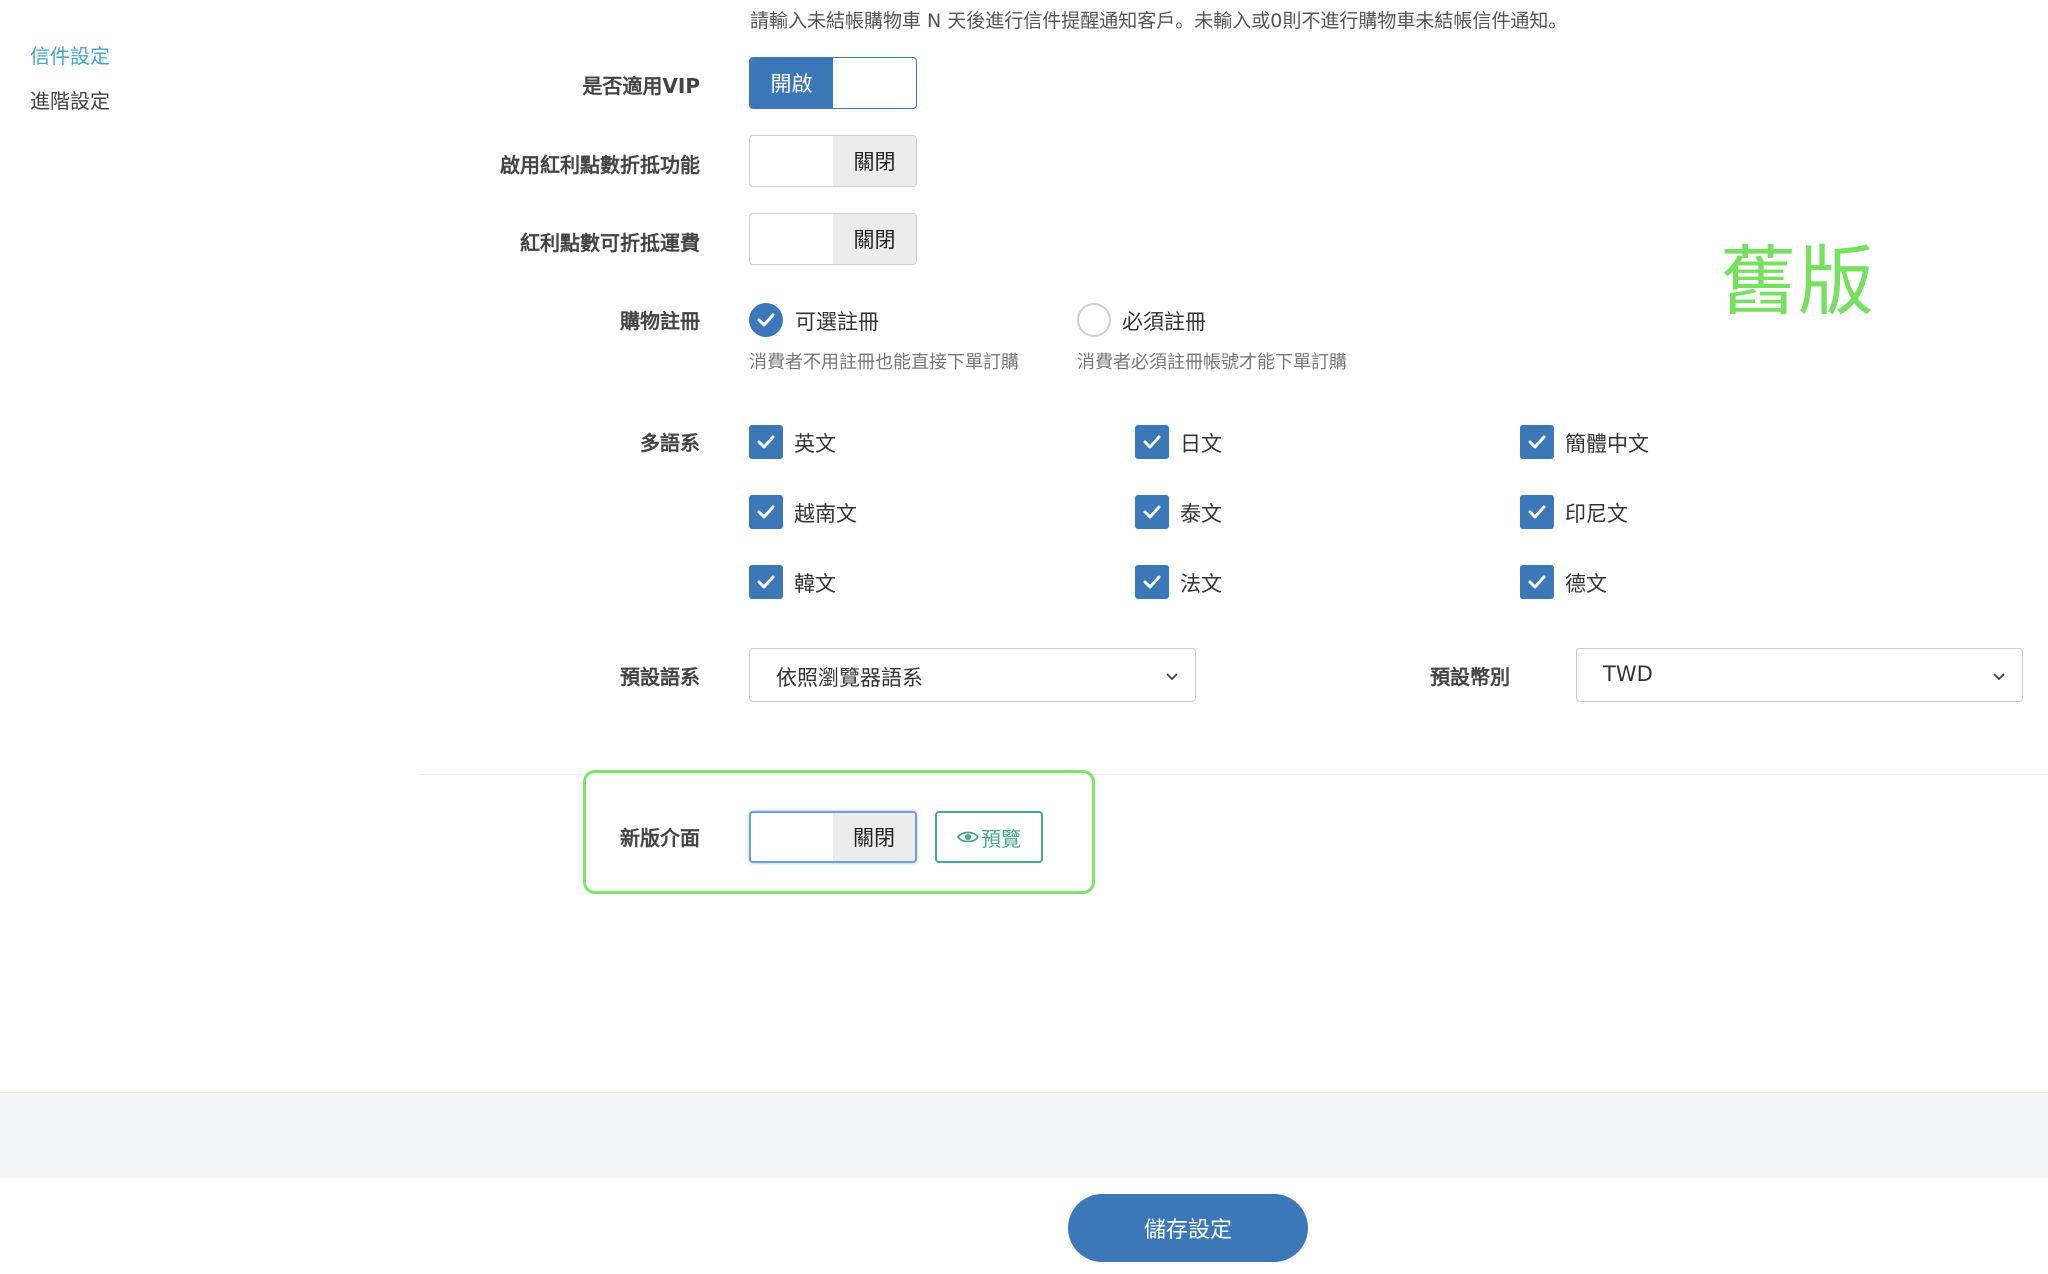  I want to click on default-currency-select: TWD, so click(1799, 675).